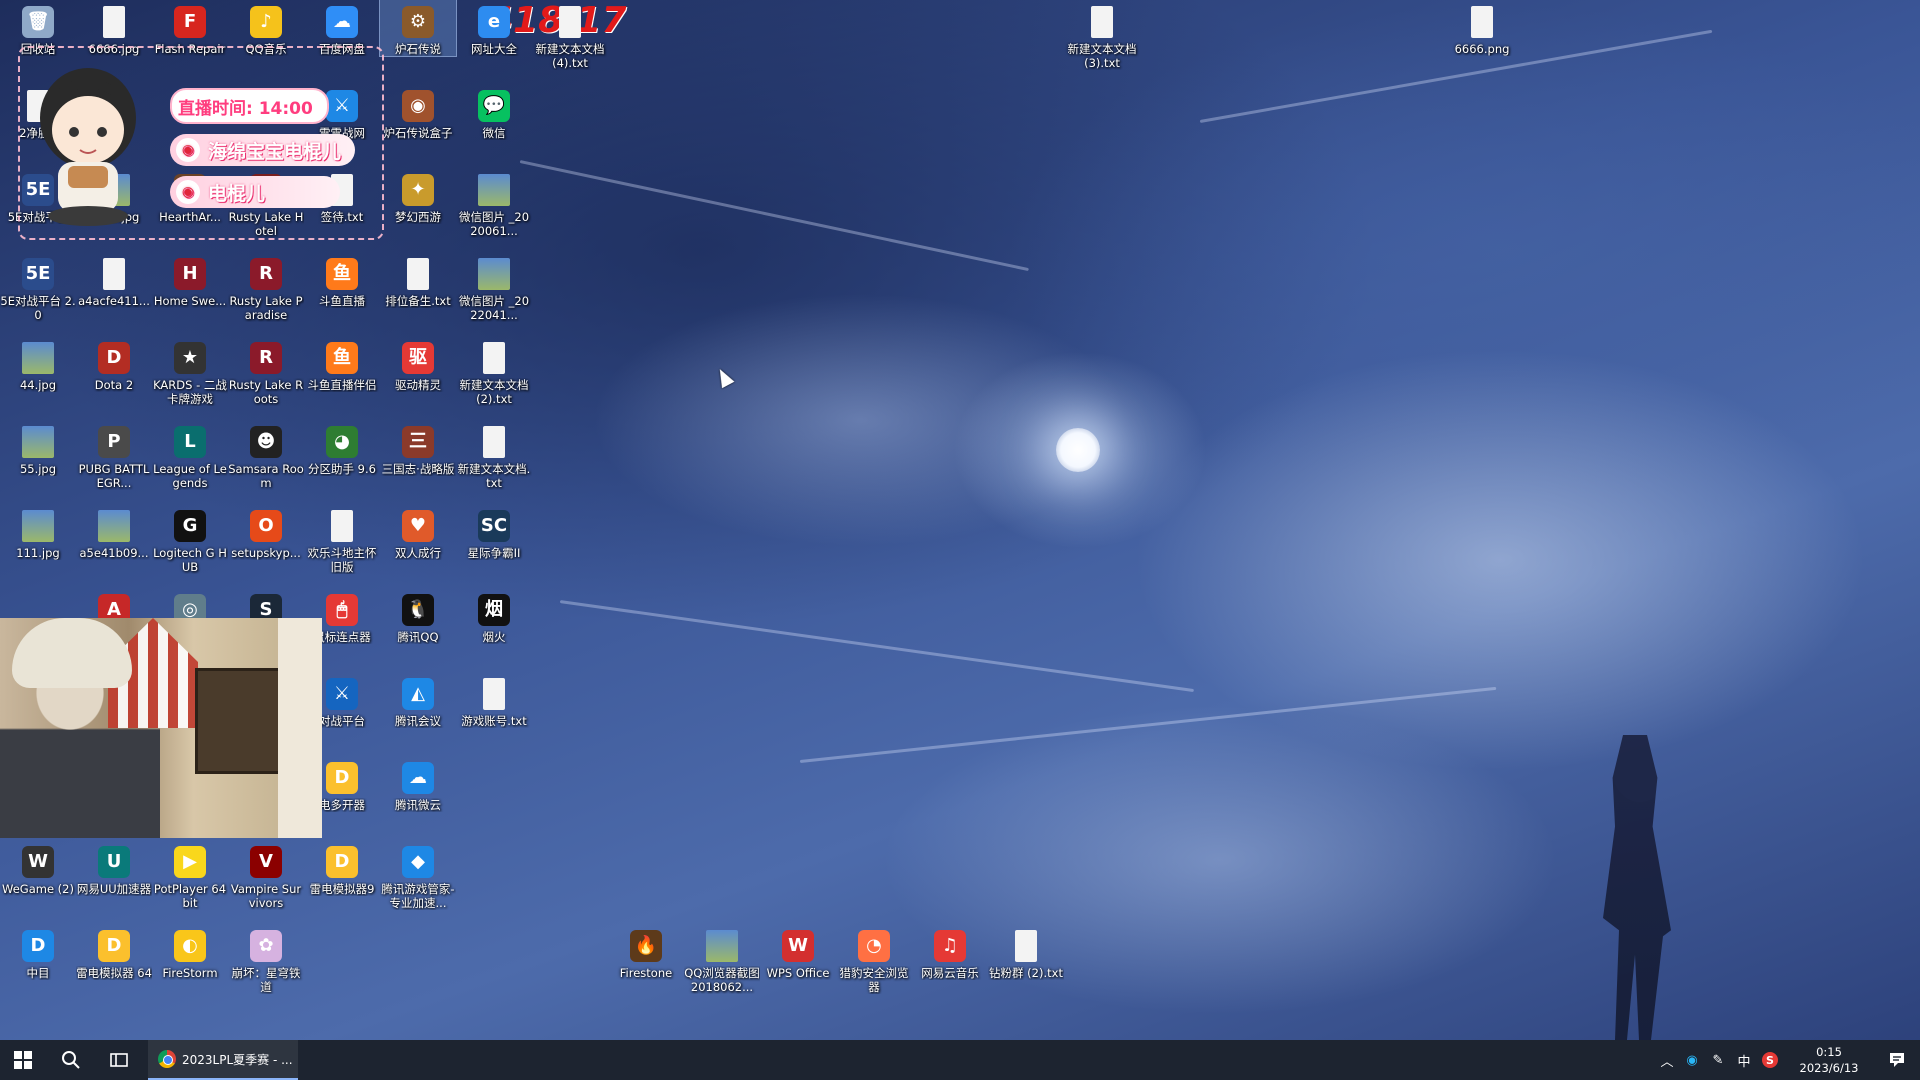 This screenshot has height=1080, width=1920. I want to click on desktop-icon: 游戏账号.txt, so click(494, 700).